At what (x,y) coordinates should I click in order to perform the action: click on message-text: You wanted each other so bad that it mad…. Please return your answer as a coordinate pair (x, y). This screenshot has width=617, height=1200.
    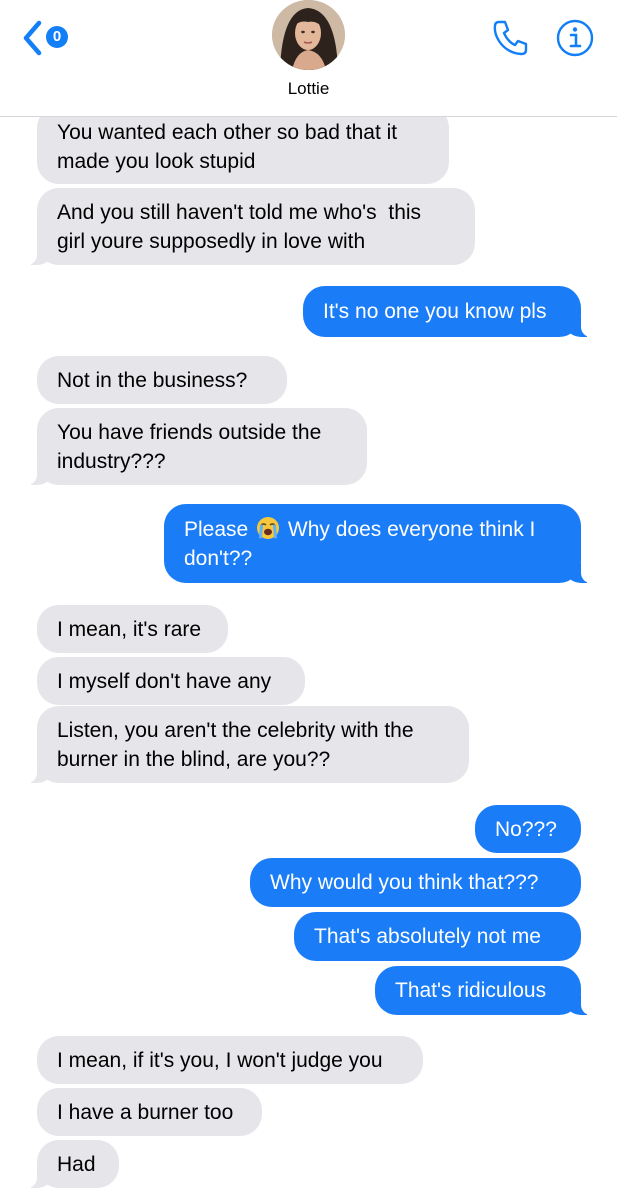
    Looking at the image, I should click on (227, 147).